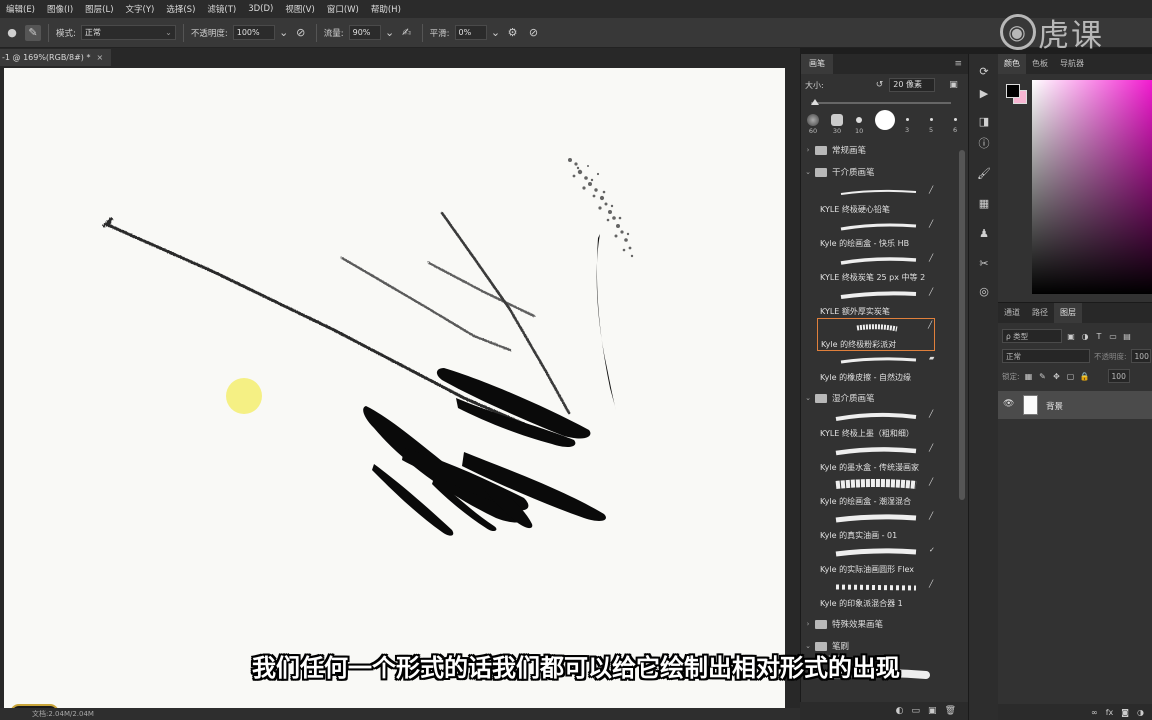  Describe the element at coordinates (1125, 712) in the screenshot. I see `mask-icon: ◙` at that location.